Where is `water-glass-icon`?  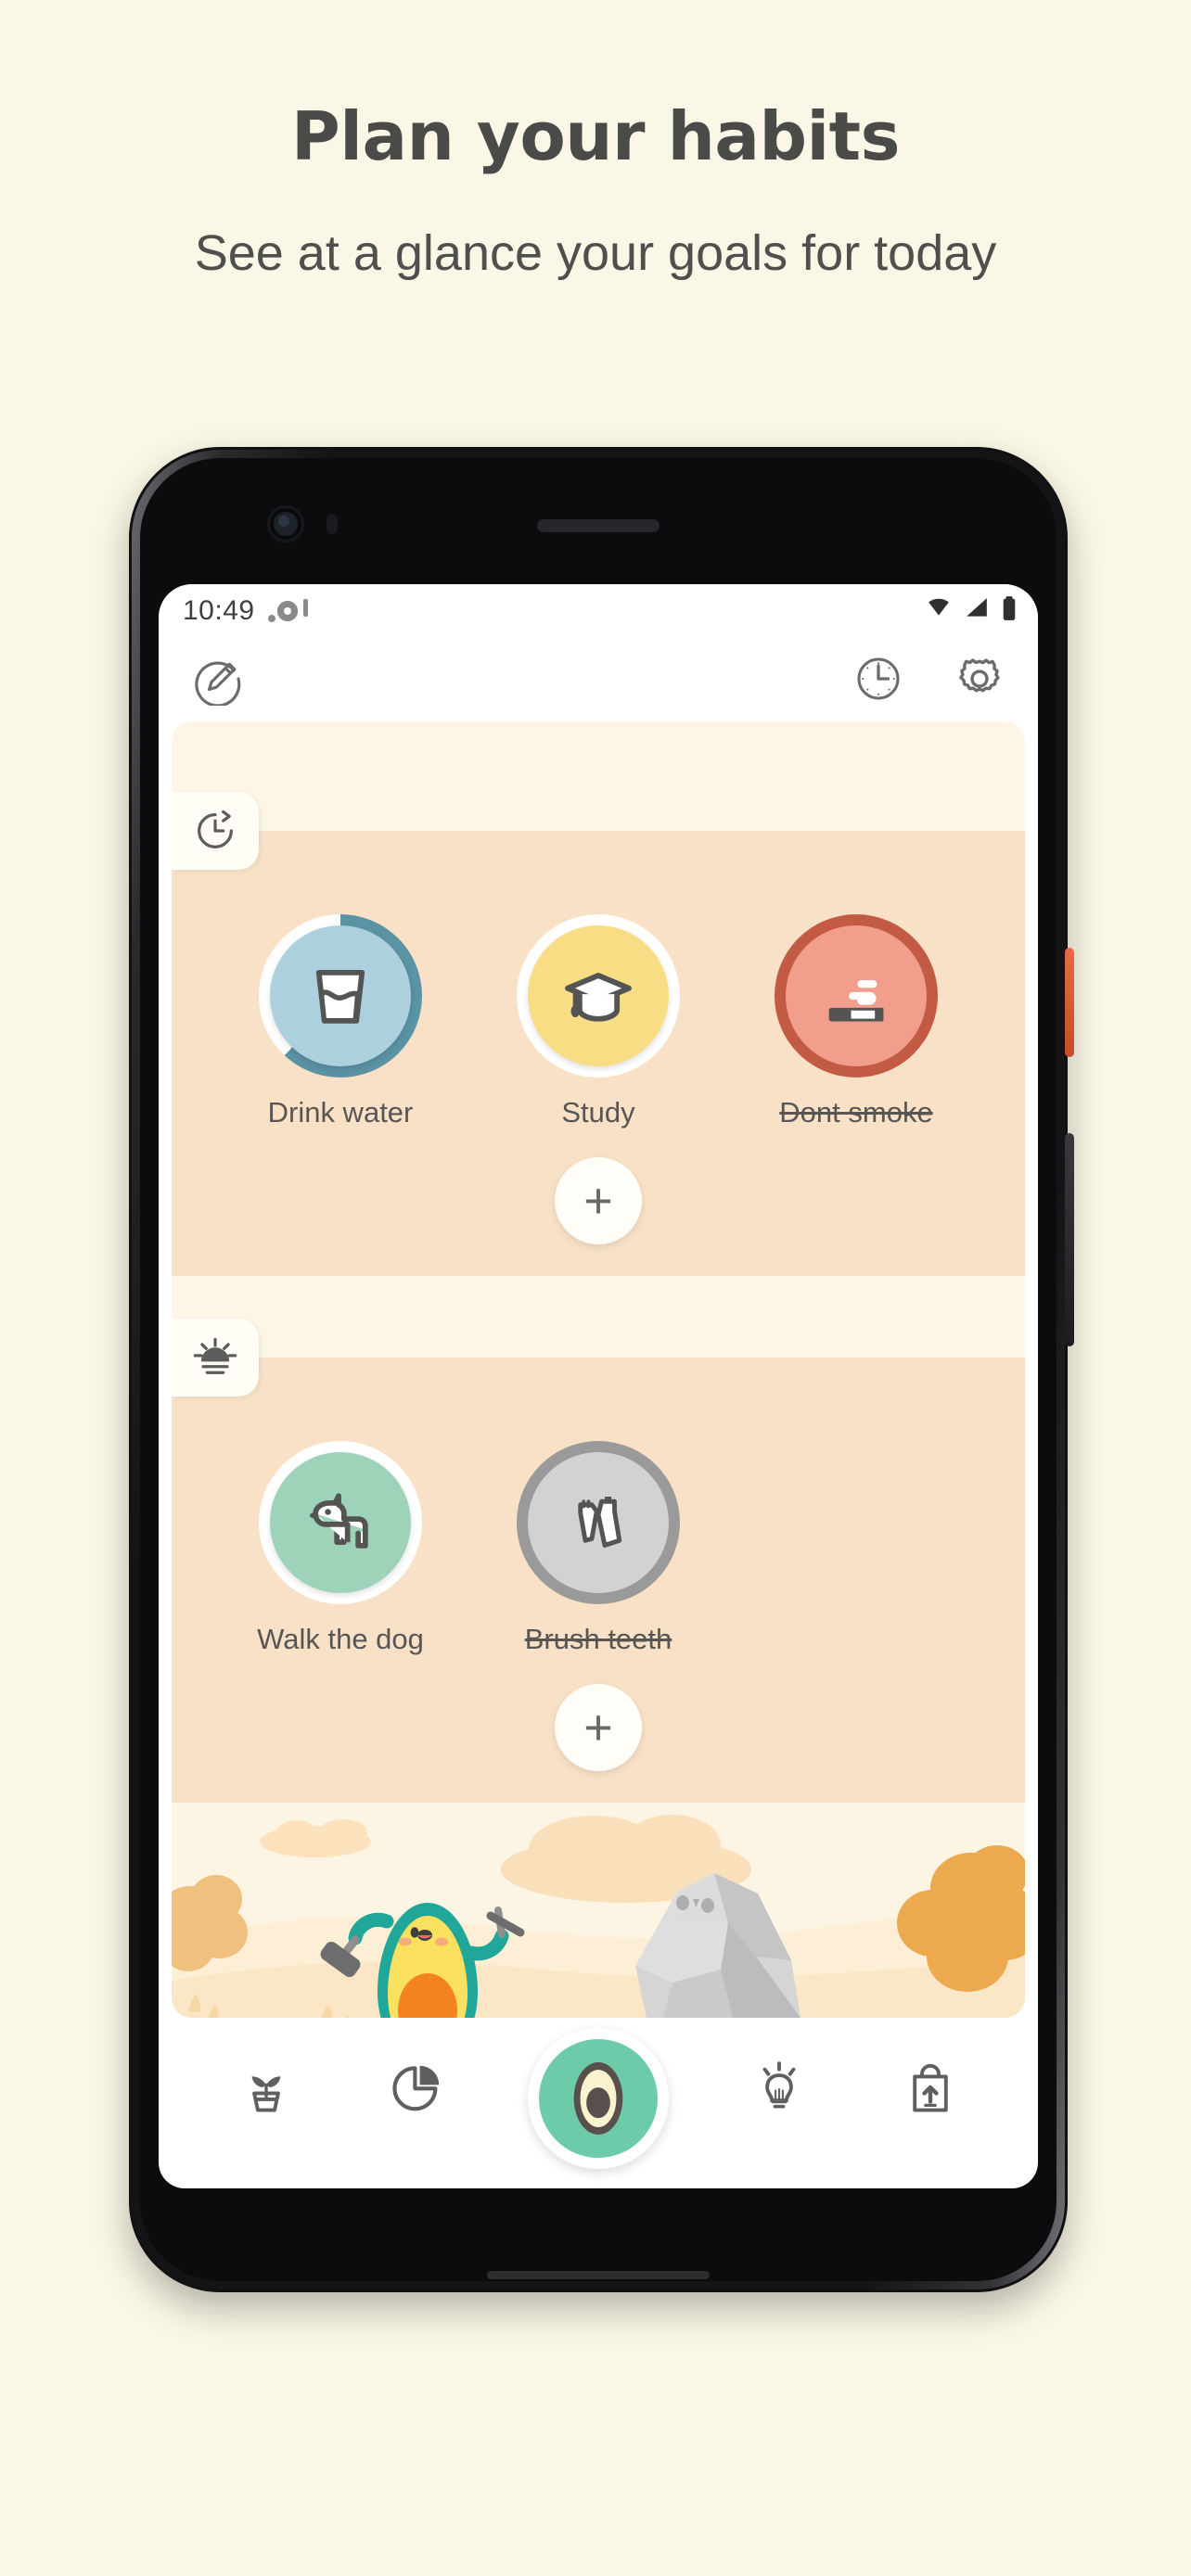
water-glass-icon is located at coordinates (340, 997).